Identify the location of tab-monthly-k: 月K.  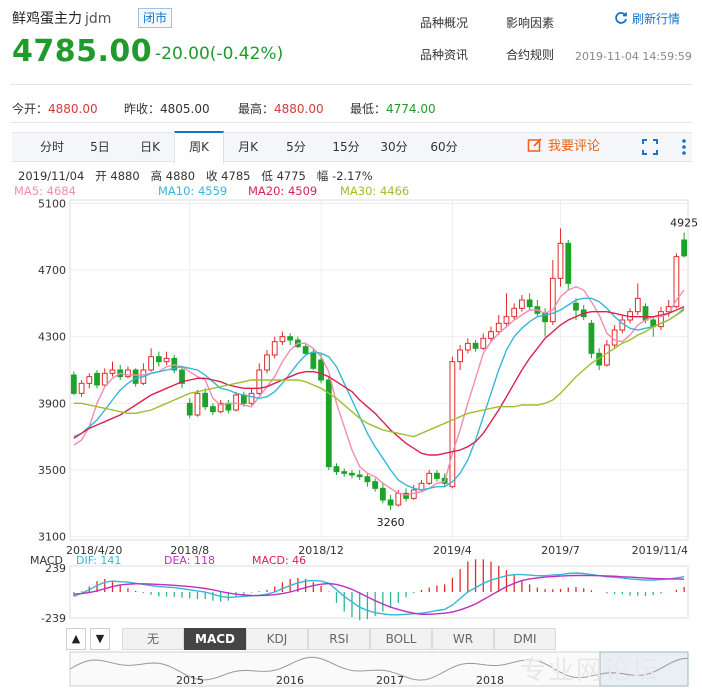
(248, 147).